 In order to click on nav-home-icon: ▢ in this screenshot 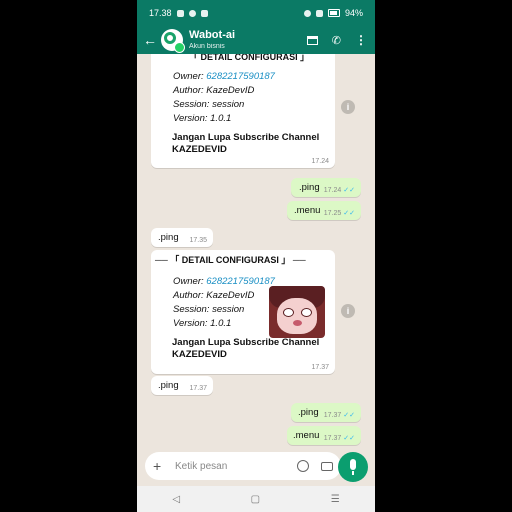, I will do `click(255, 499)`.